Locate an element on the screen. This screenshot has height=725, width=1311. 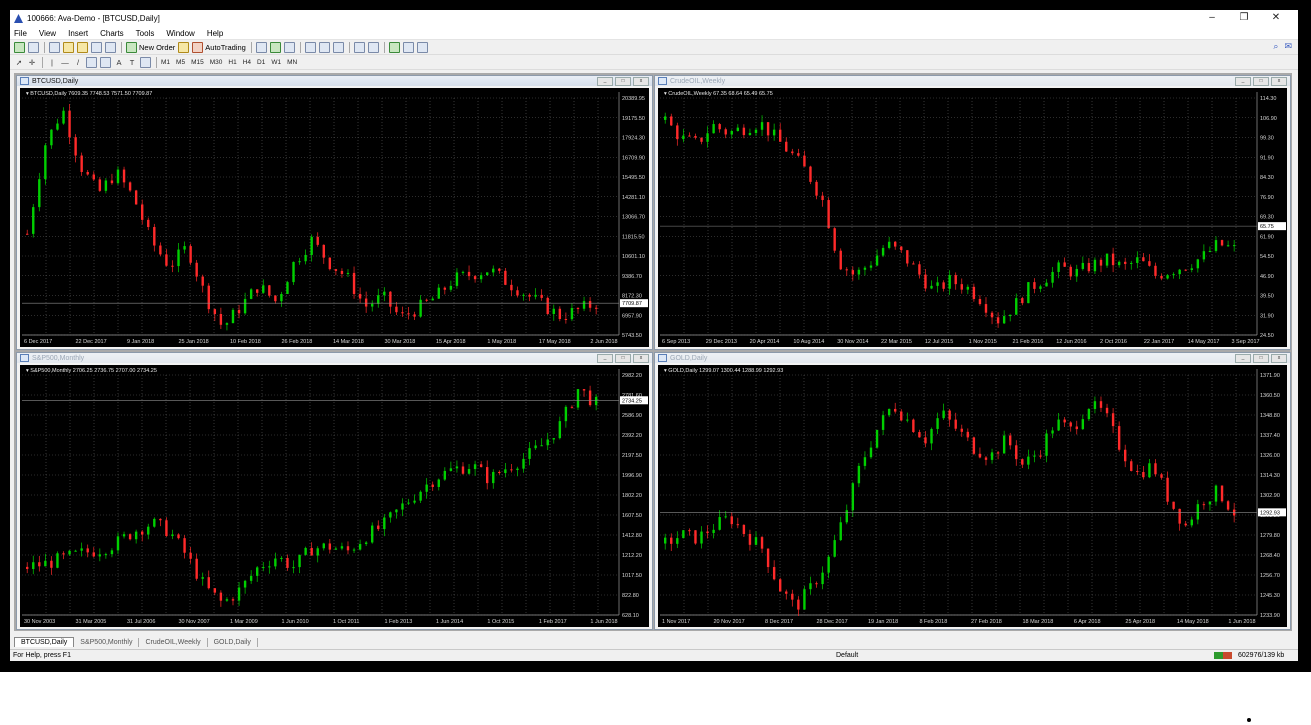
profiles-button is located at coordinates (33, 47).